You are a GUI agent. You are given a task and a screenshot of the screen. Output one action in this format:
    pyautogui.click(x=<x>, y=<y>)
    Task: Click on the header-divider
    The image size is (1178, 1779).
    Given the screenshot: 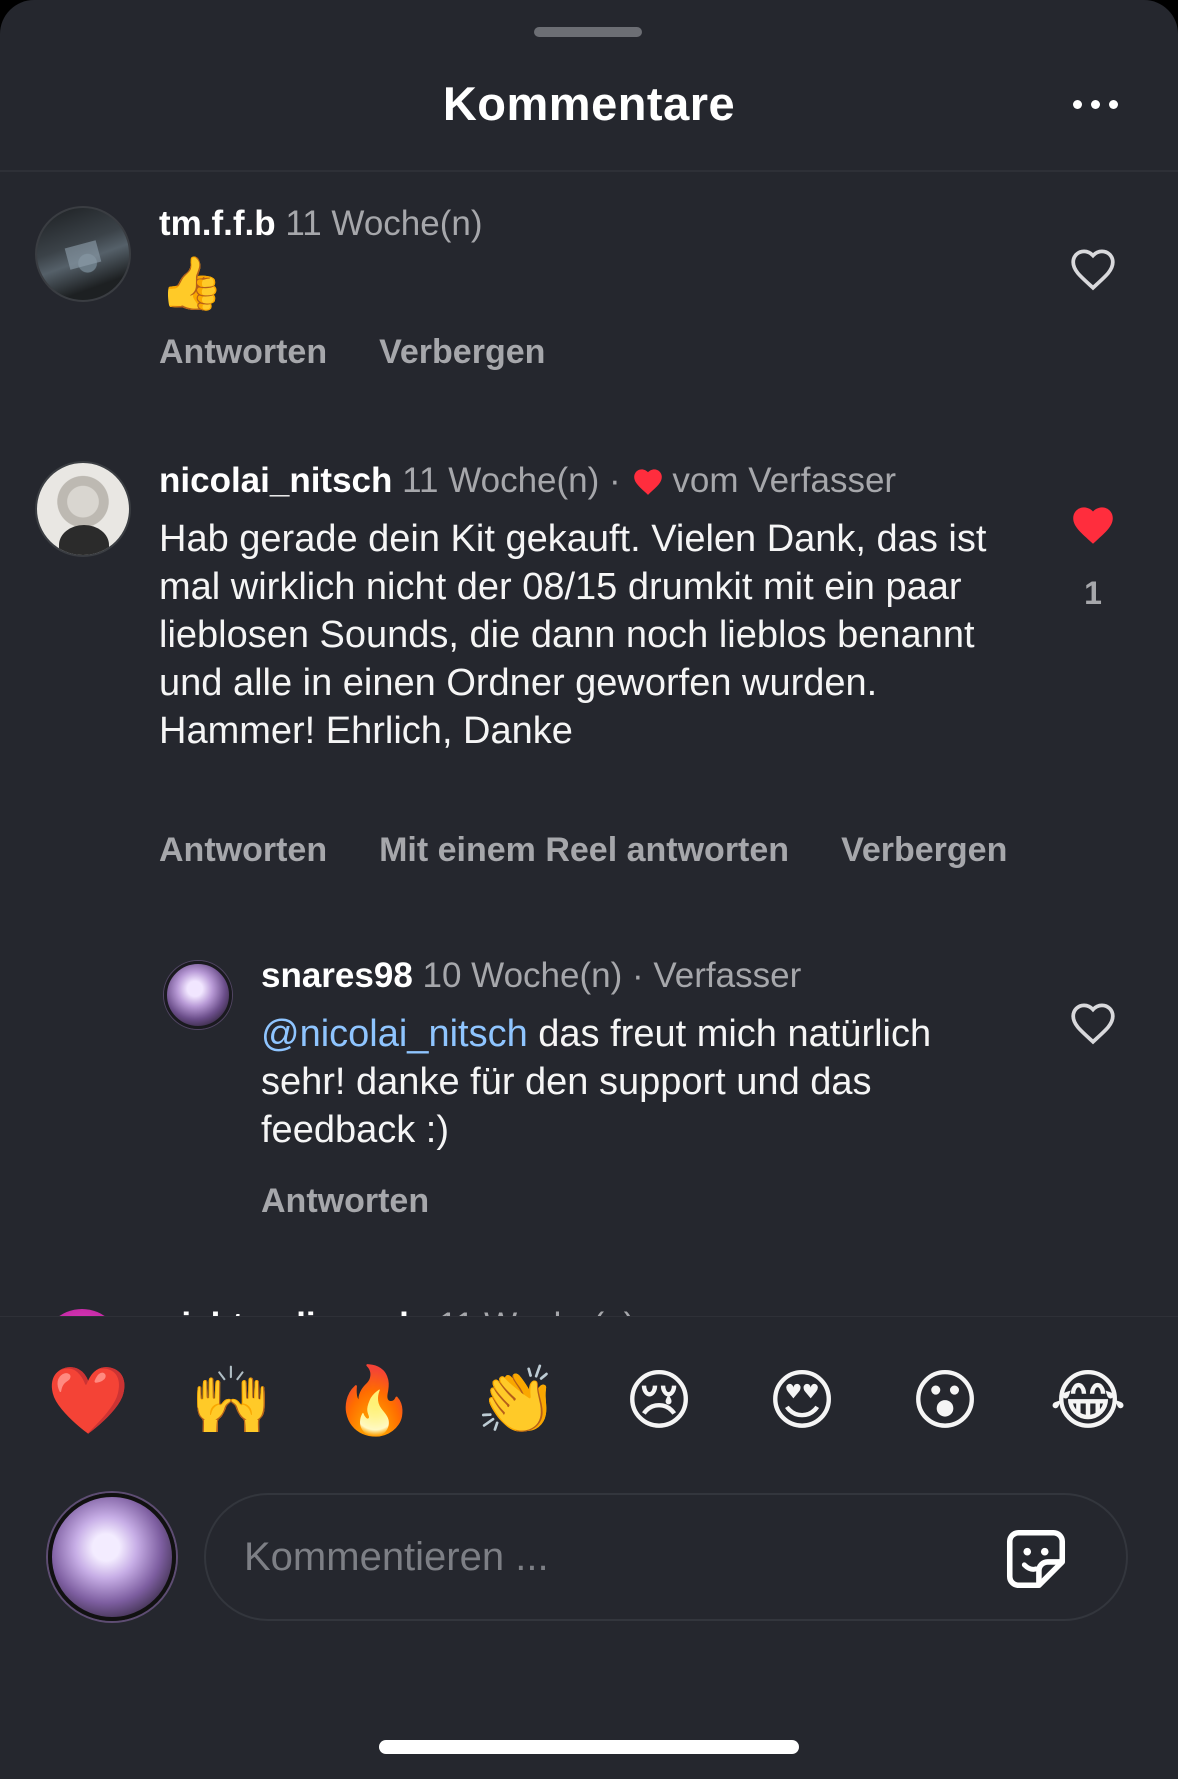 What is the action you would take?
    pyautogui.click(x=589, y=171)
    